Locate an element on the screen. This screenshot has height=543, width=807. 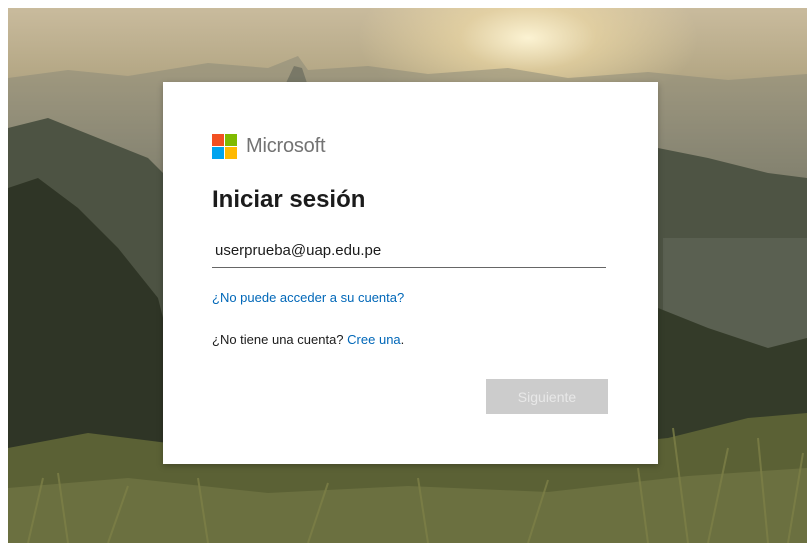
page-title: Iniciar sesión is located at coordinates (289, 199).